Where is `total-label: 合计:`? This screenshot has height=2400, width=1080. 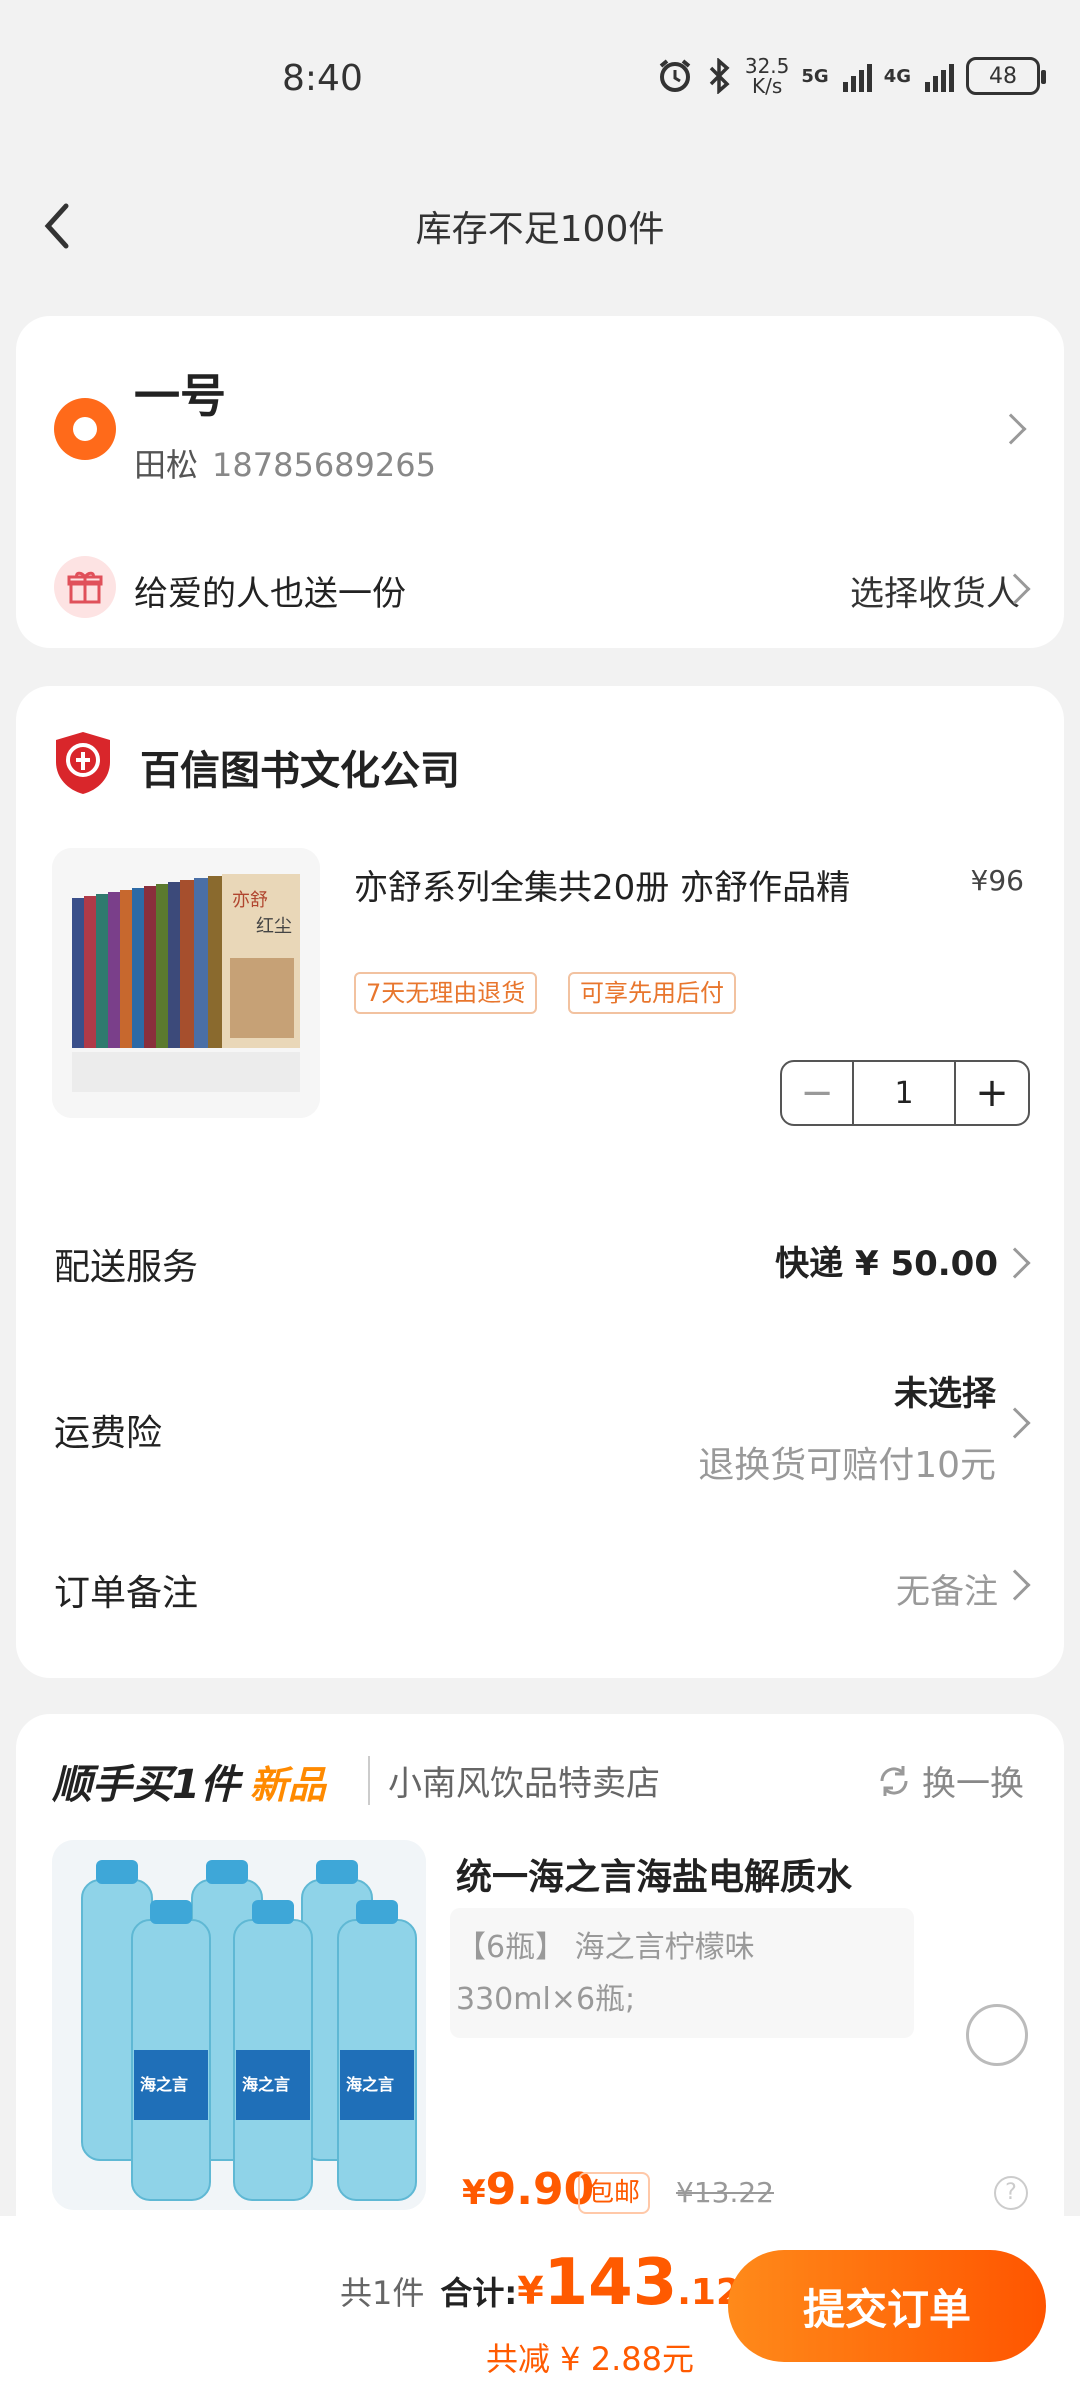
total-label: 合计: is located at coordinates (479, 2293).